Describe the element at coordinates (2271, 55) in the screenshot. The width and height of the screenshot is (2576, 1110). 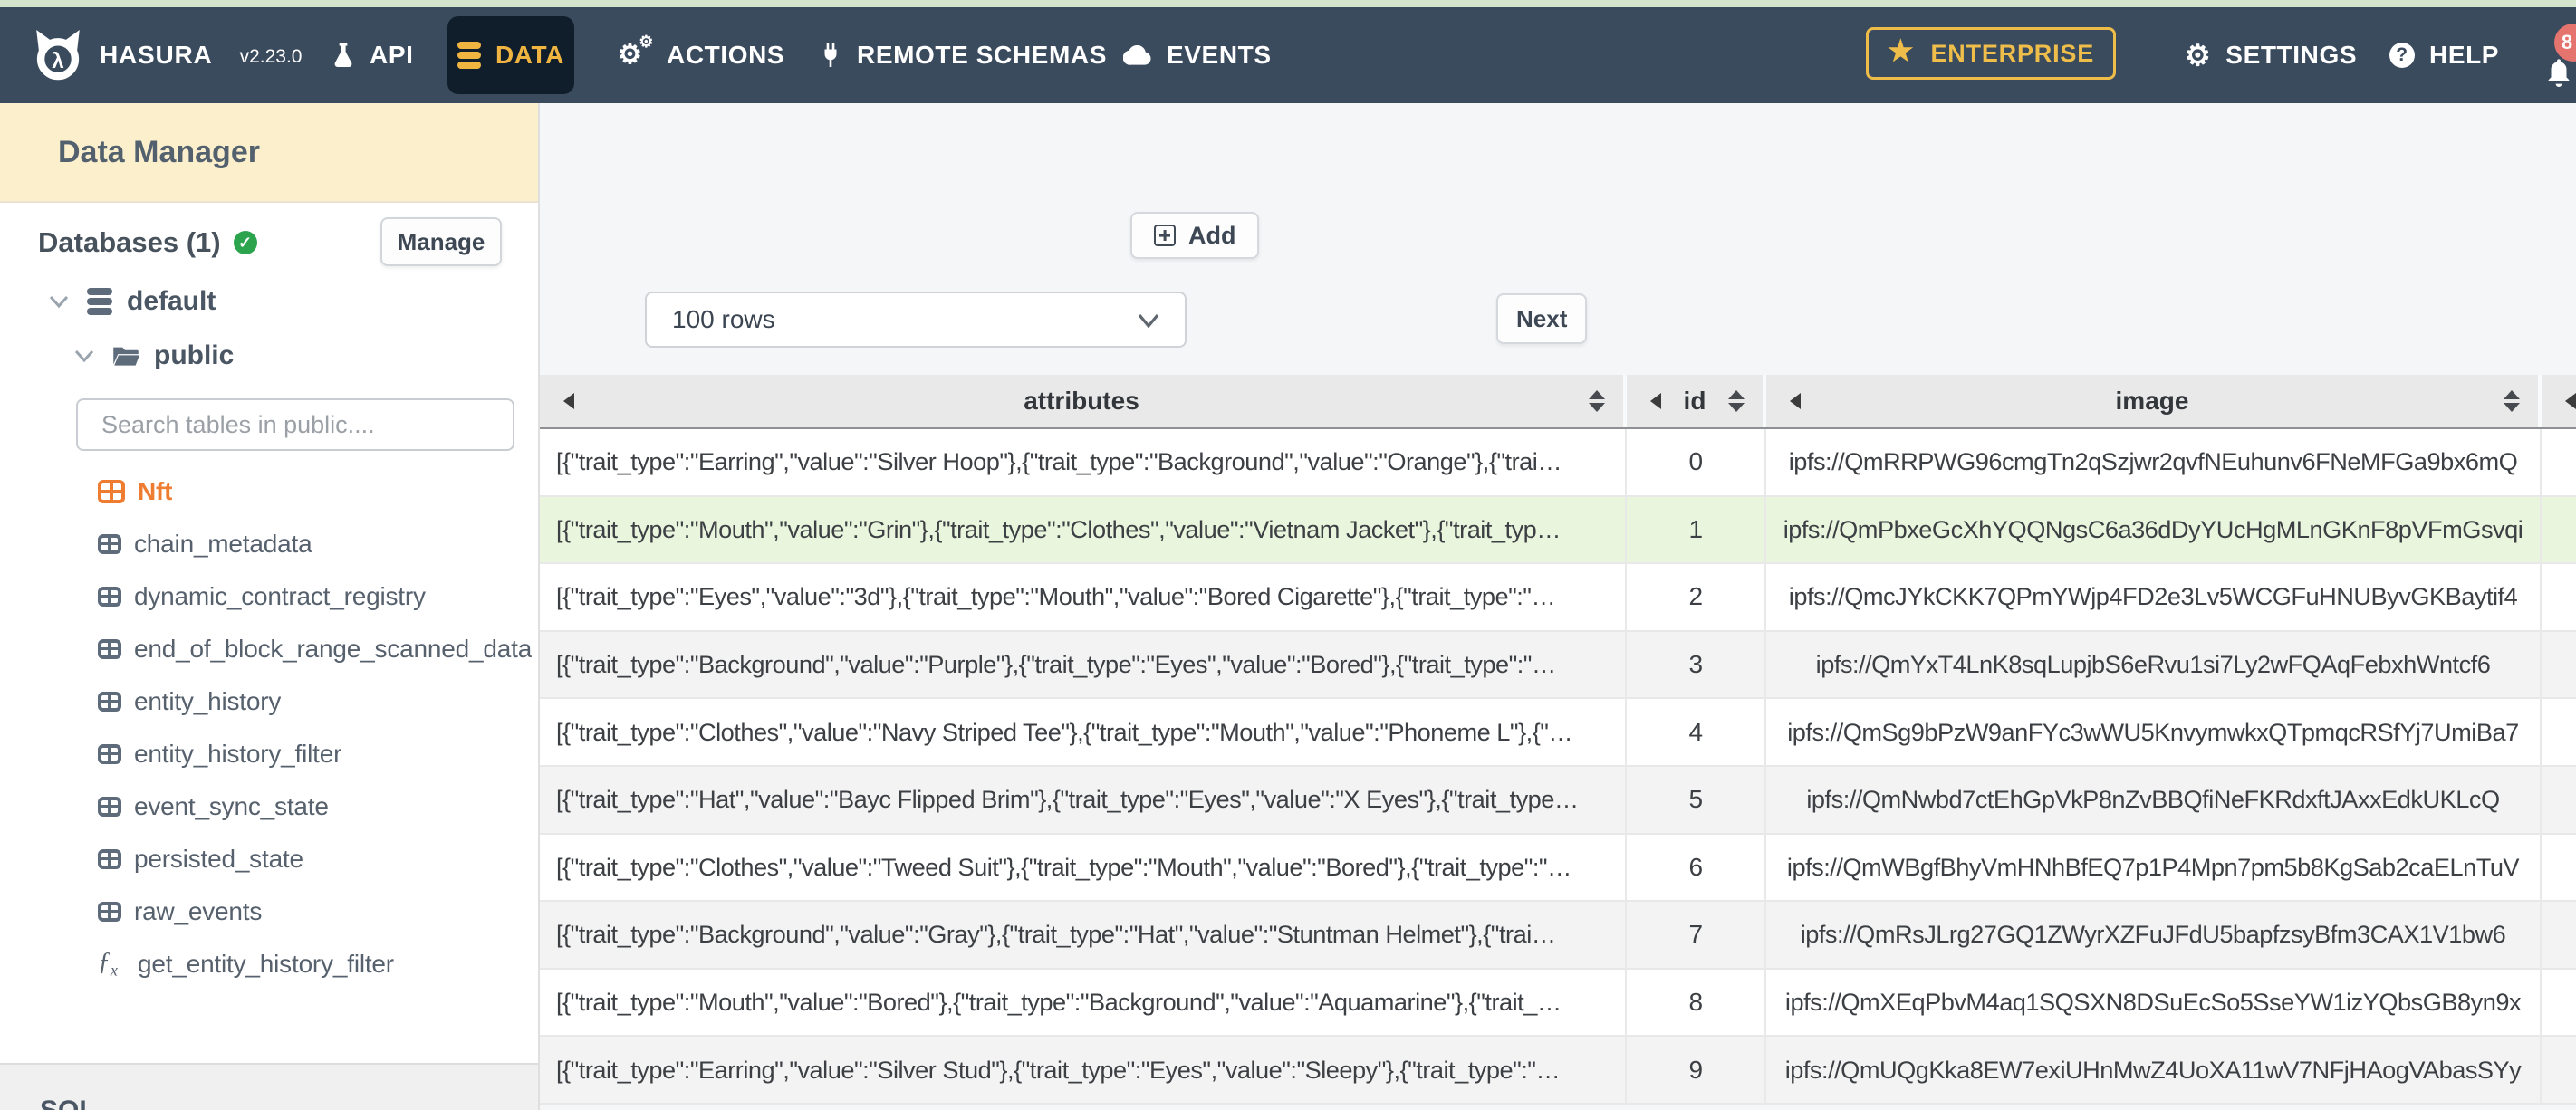
I see `nav-item-settings: ⚙ SETTINGS` at that location.